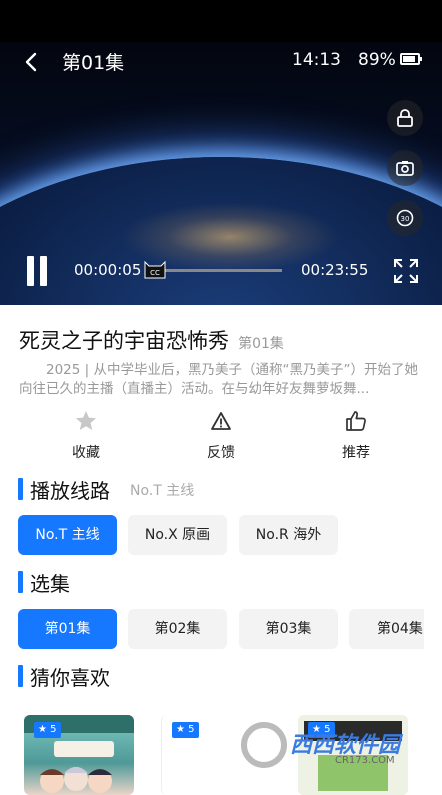 The width and height of the screenshot is (442, 795). Describe the element at coordinates (356, 452) in the screenshot. I see `recommend-label: 推荐` at that location.